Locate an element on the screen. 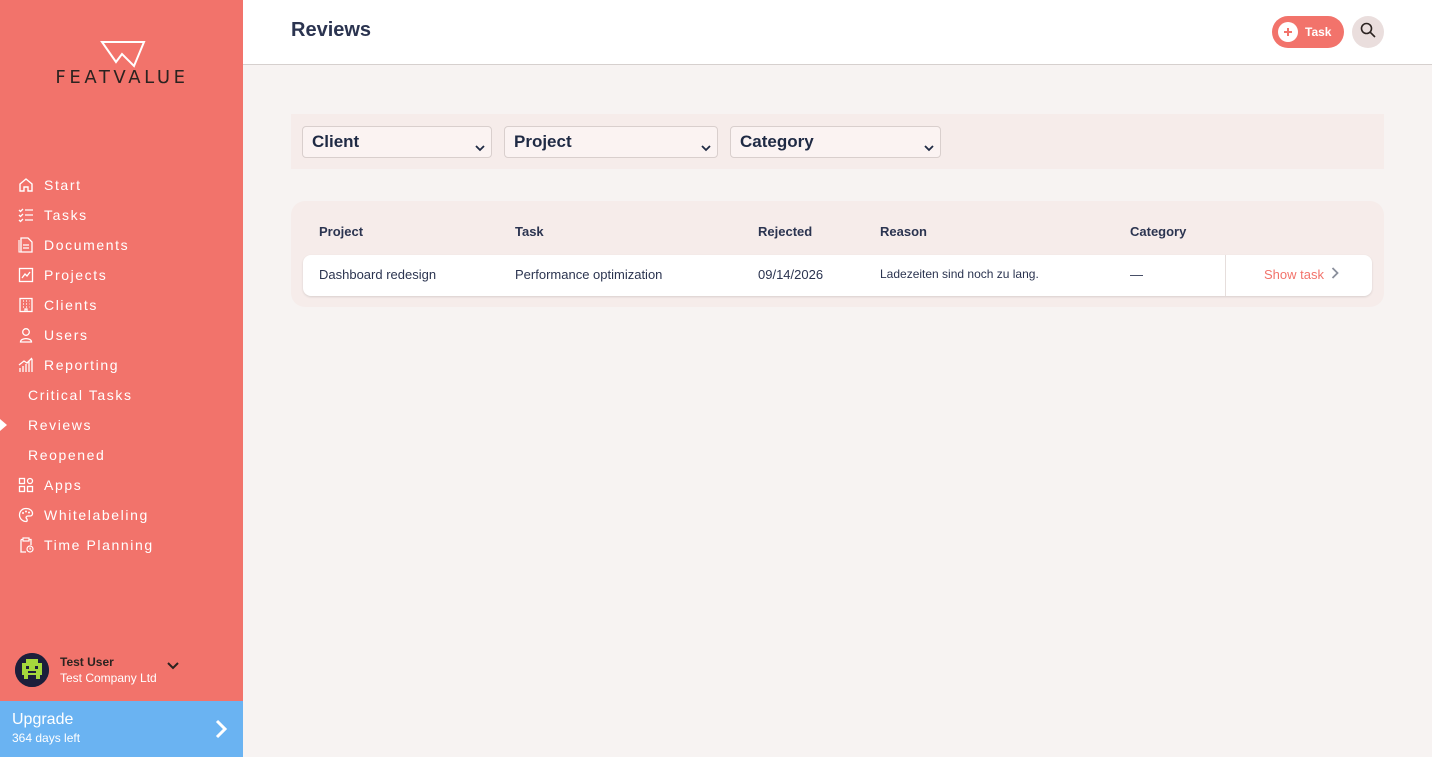 Image resolution: width=1432 pixels, height=757 pixels. column-header-task: Task is located at coordinates (529, 231).